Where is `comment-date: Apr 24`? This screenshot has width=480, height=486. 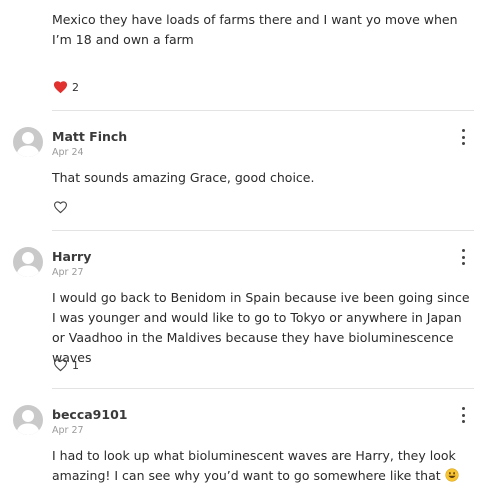
comment-date: Apr 24 is located at coordinates (68, 152).